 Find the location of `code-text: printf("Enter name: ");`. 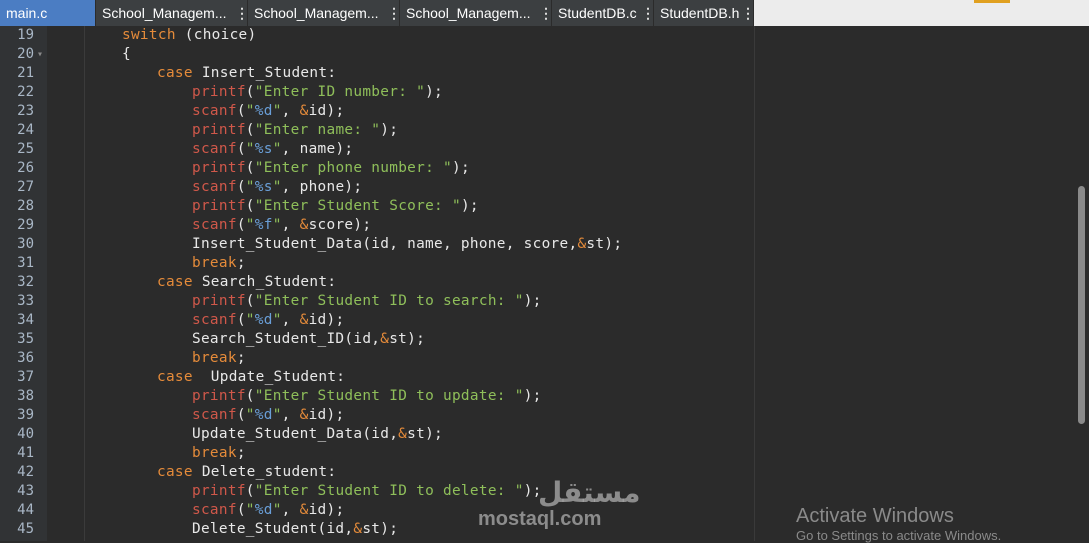

code-text: printf("Enter name: "); is located at coordinates (295, 130).